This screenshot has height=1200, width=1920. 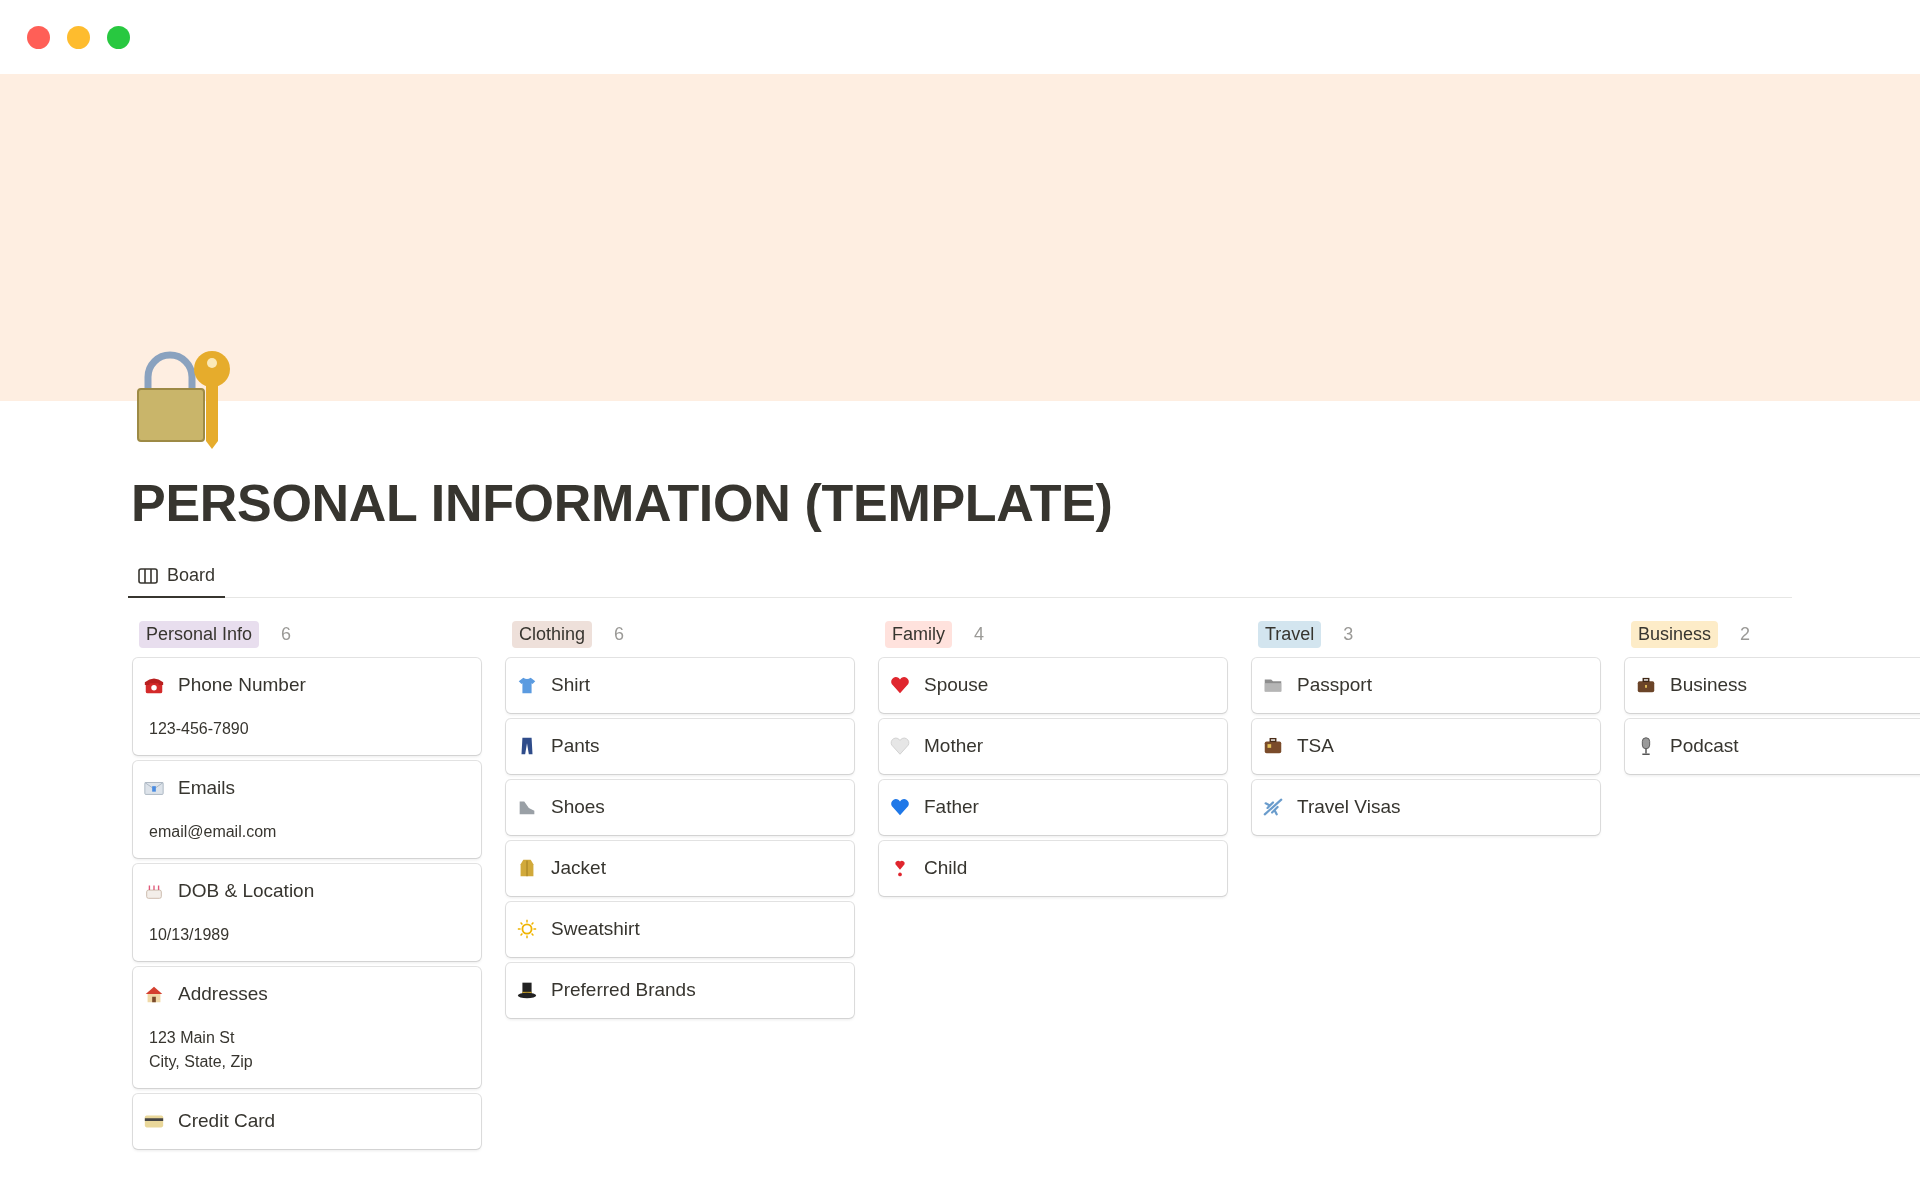 What do you see at coordinates (307, 706) in the screenshot?
I see `board-card: Phone Number 123-456-7890` at bounding box center [307, 706].